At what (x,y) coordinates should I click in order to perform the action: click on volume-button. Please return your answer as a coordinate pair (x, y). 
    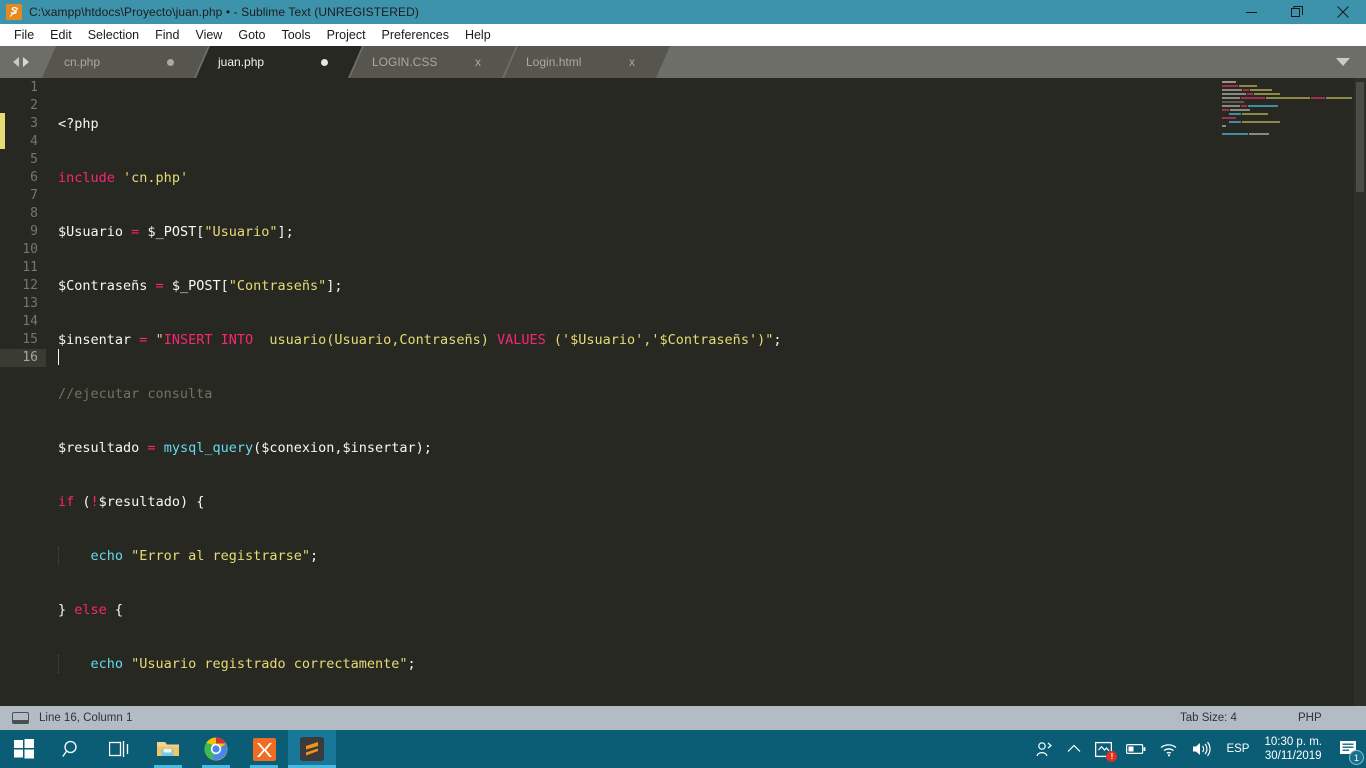
    Looking at the image, I should click on (1202, 749).